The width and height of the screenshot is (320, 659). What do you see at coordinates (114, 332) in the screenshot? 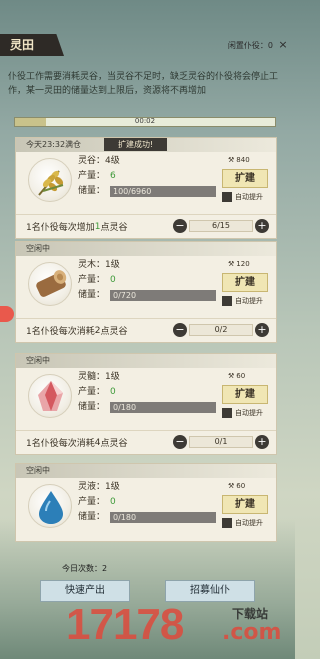
I see `footer-suffix: 点灵谷` at bounding box center [114, 332].